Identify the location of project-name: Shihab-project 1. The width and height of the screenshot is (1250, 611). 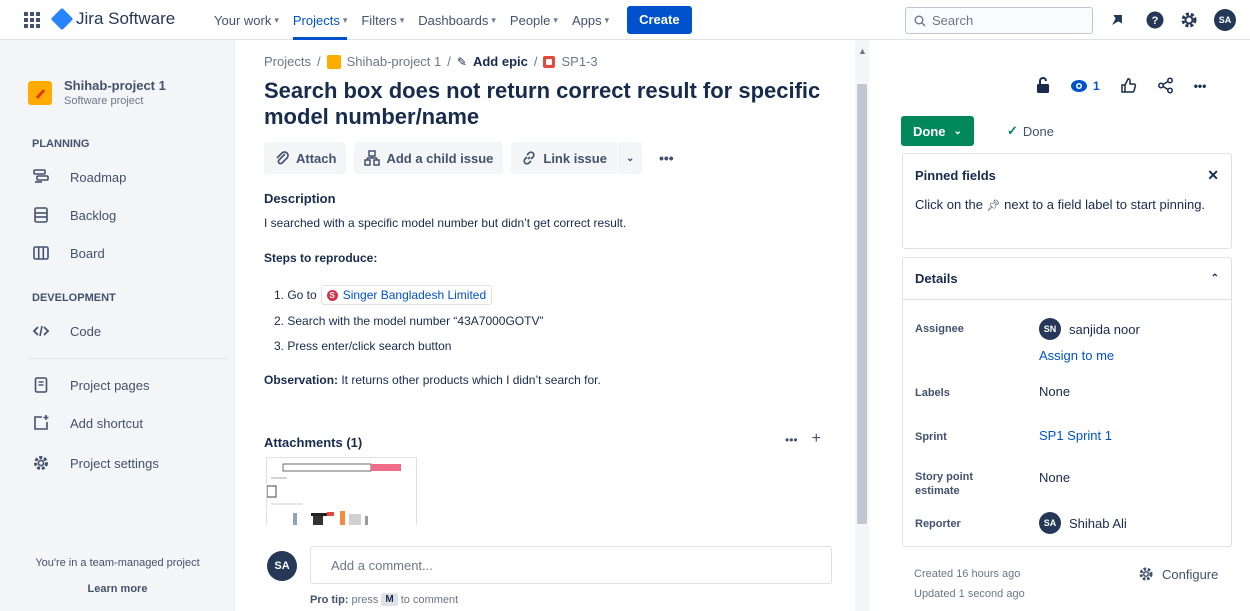
(115, 85).